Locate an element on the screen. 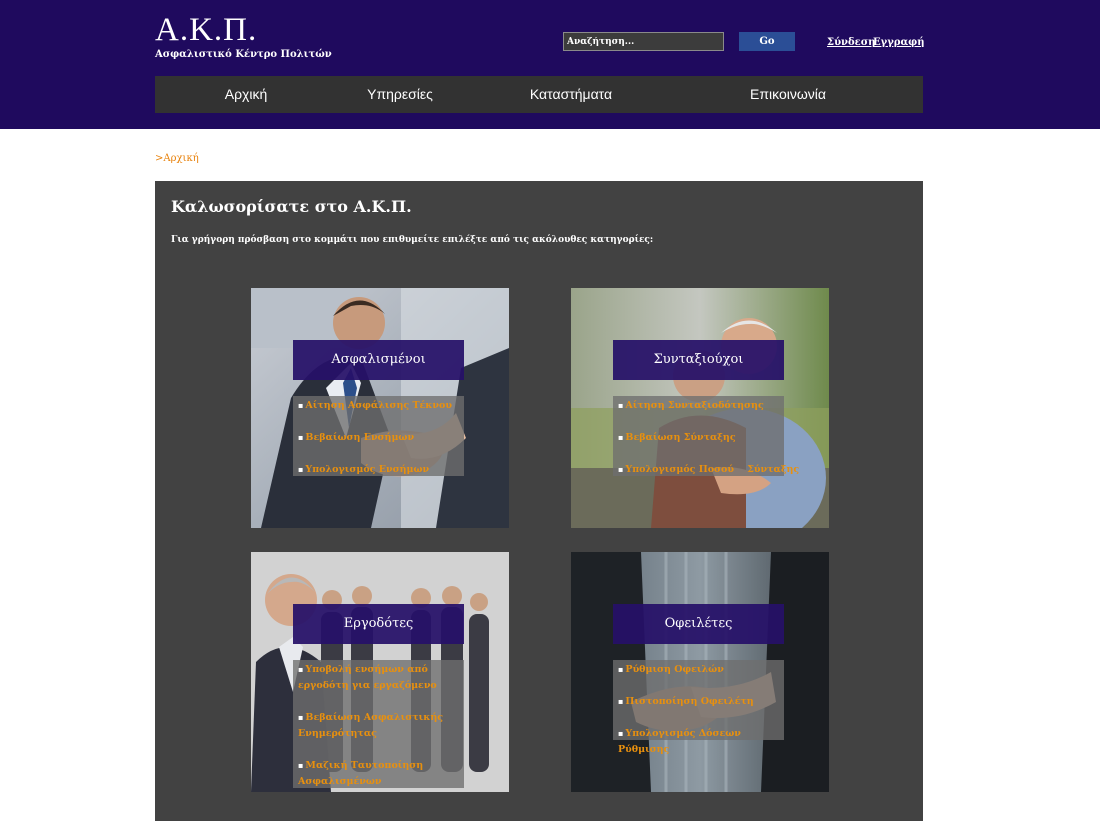 The height and width of the screenshot is (821, 1100). card-title-debtors: Οφειλέτες is located at coordinates (698, 624).